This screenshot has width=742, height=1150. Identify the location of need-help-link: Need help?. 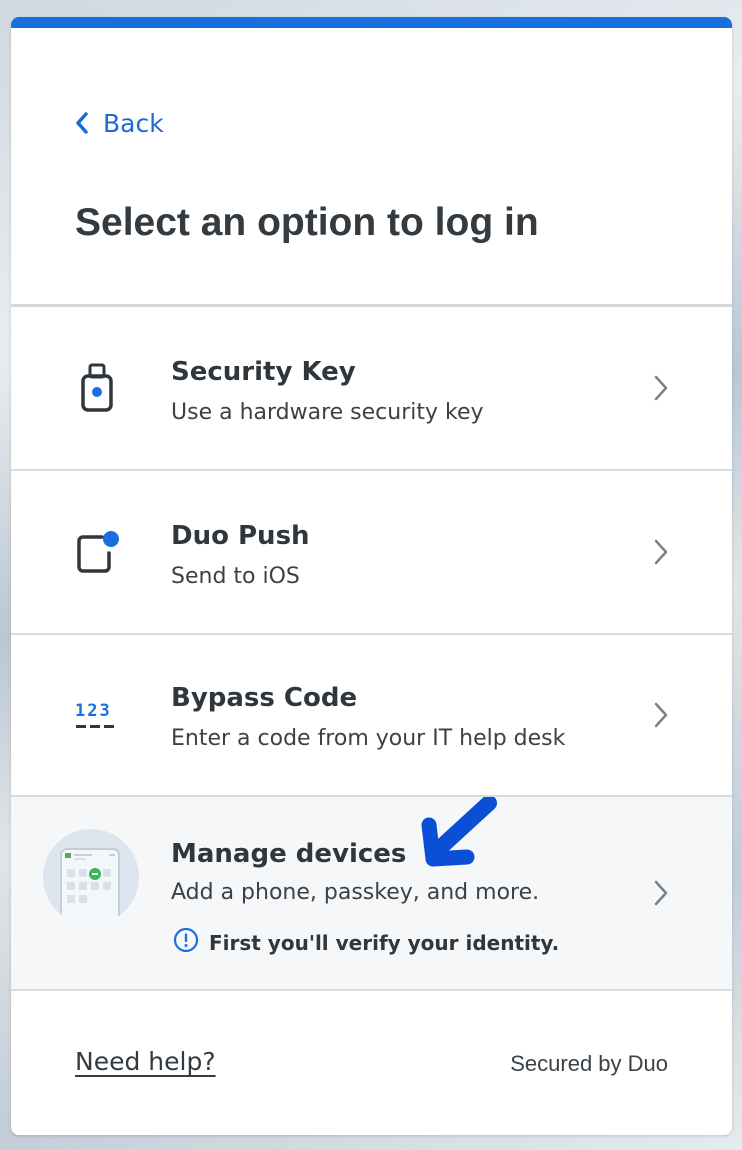
(145, 1061).